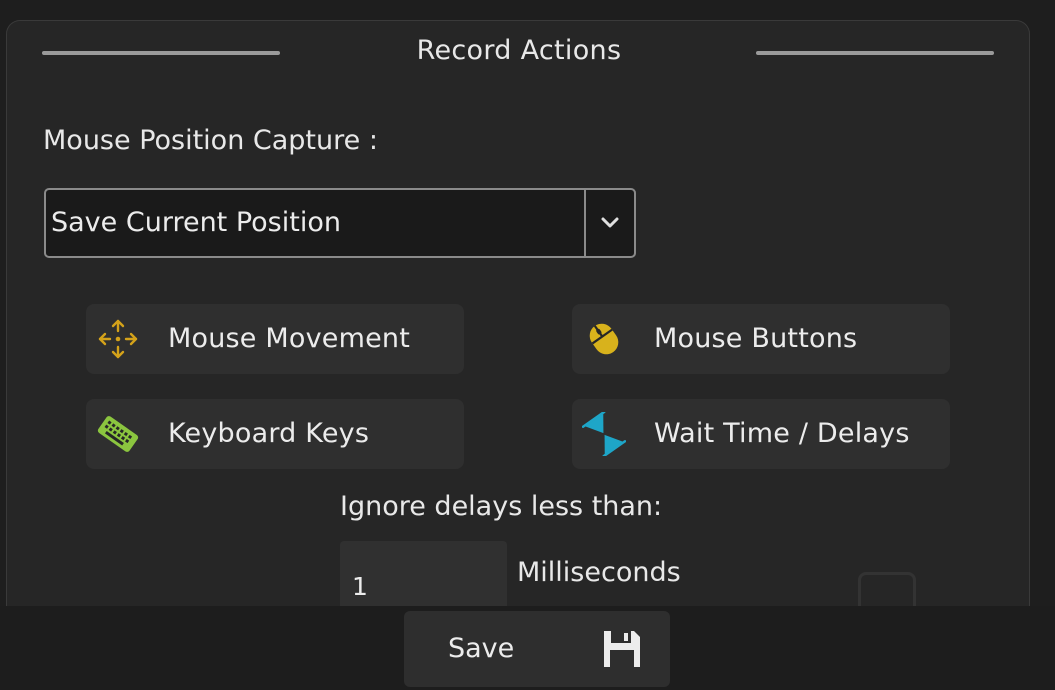  What do you see at coordinates (289, 338) in the screenshot?
I see `mouse-movement-label: Mouse Movement` at bounding box center [289, 338].